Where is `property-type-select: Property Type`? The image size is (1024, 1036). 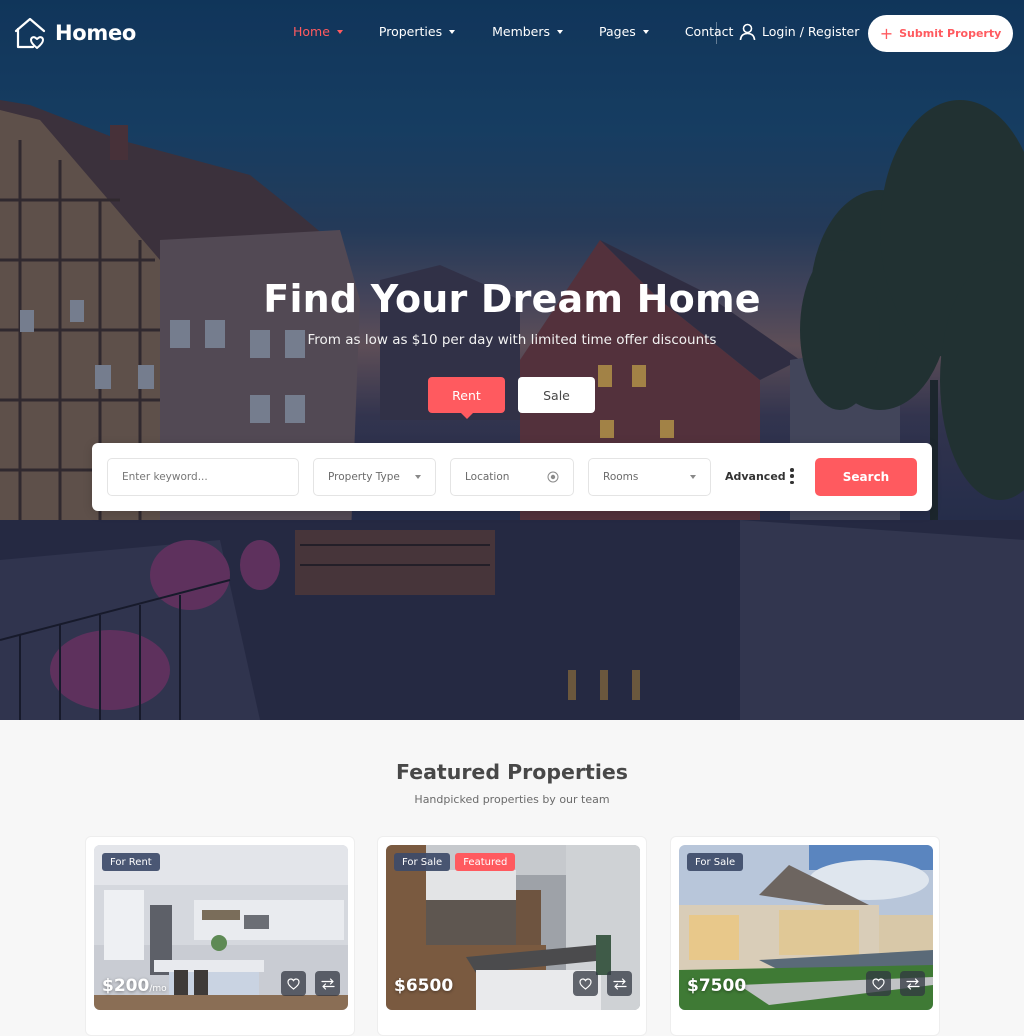
property-type-select: Property Type is located at coordinates (374, 477).